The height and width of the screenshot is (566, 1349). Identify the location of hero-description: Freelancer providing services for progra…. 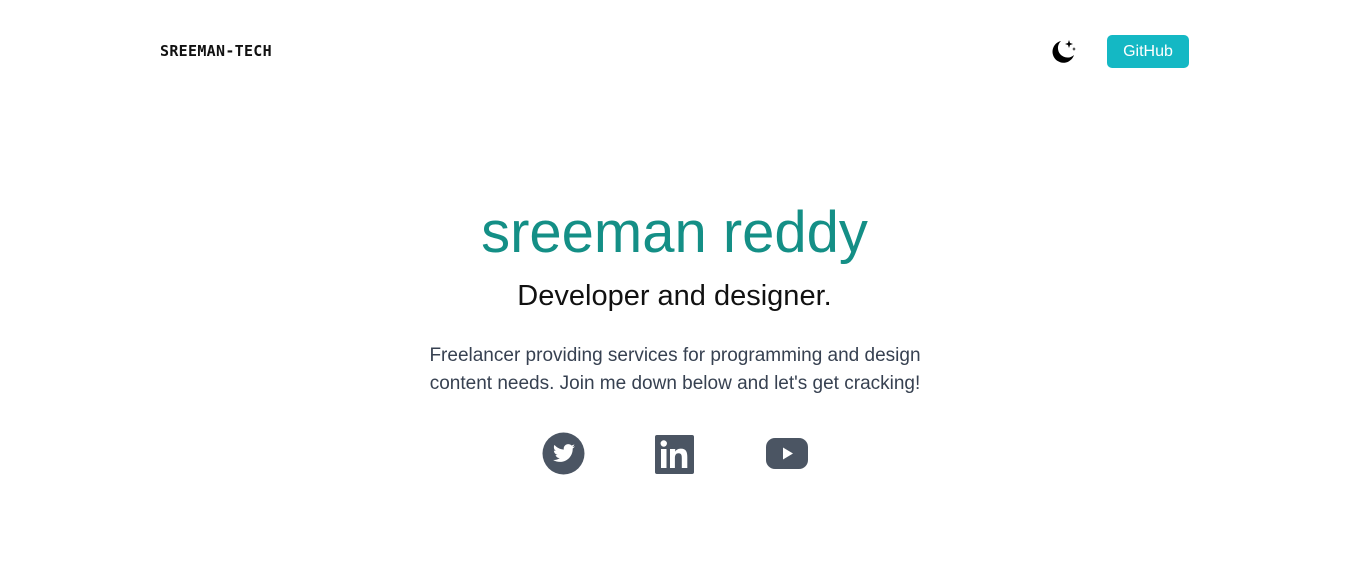
(675, 369).